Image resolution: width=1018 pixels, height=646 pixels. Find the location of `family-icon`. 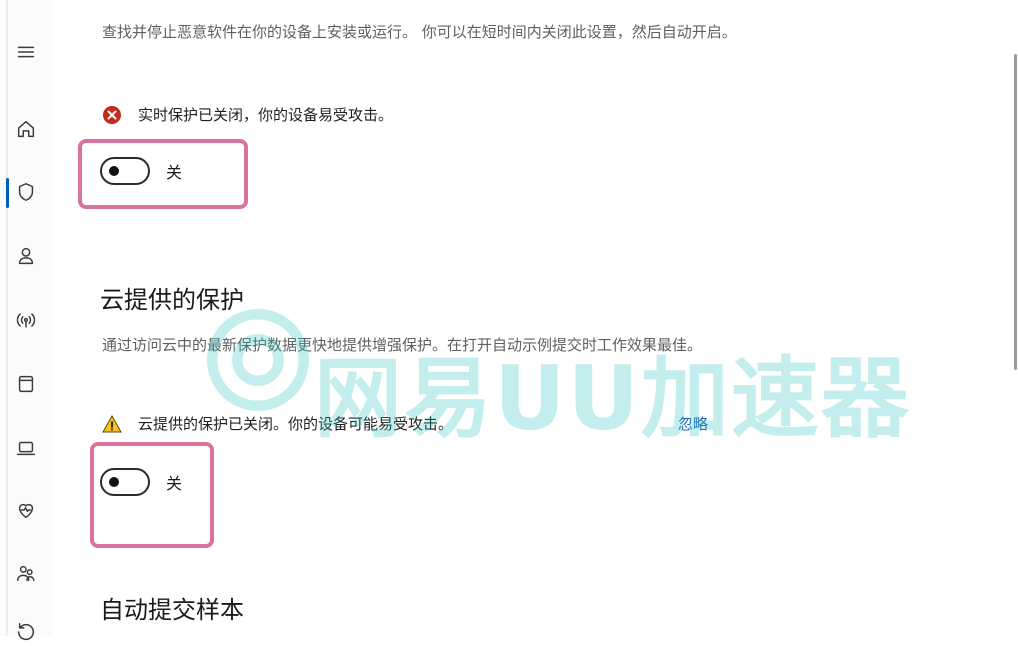

family-icon is located at coordinates (26, 574).